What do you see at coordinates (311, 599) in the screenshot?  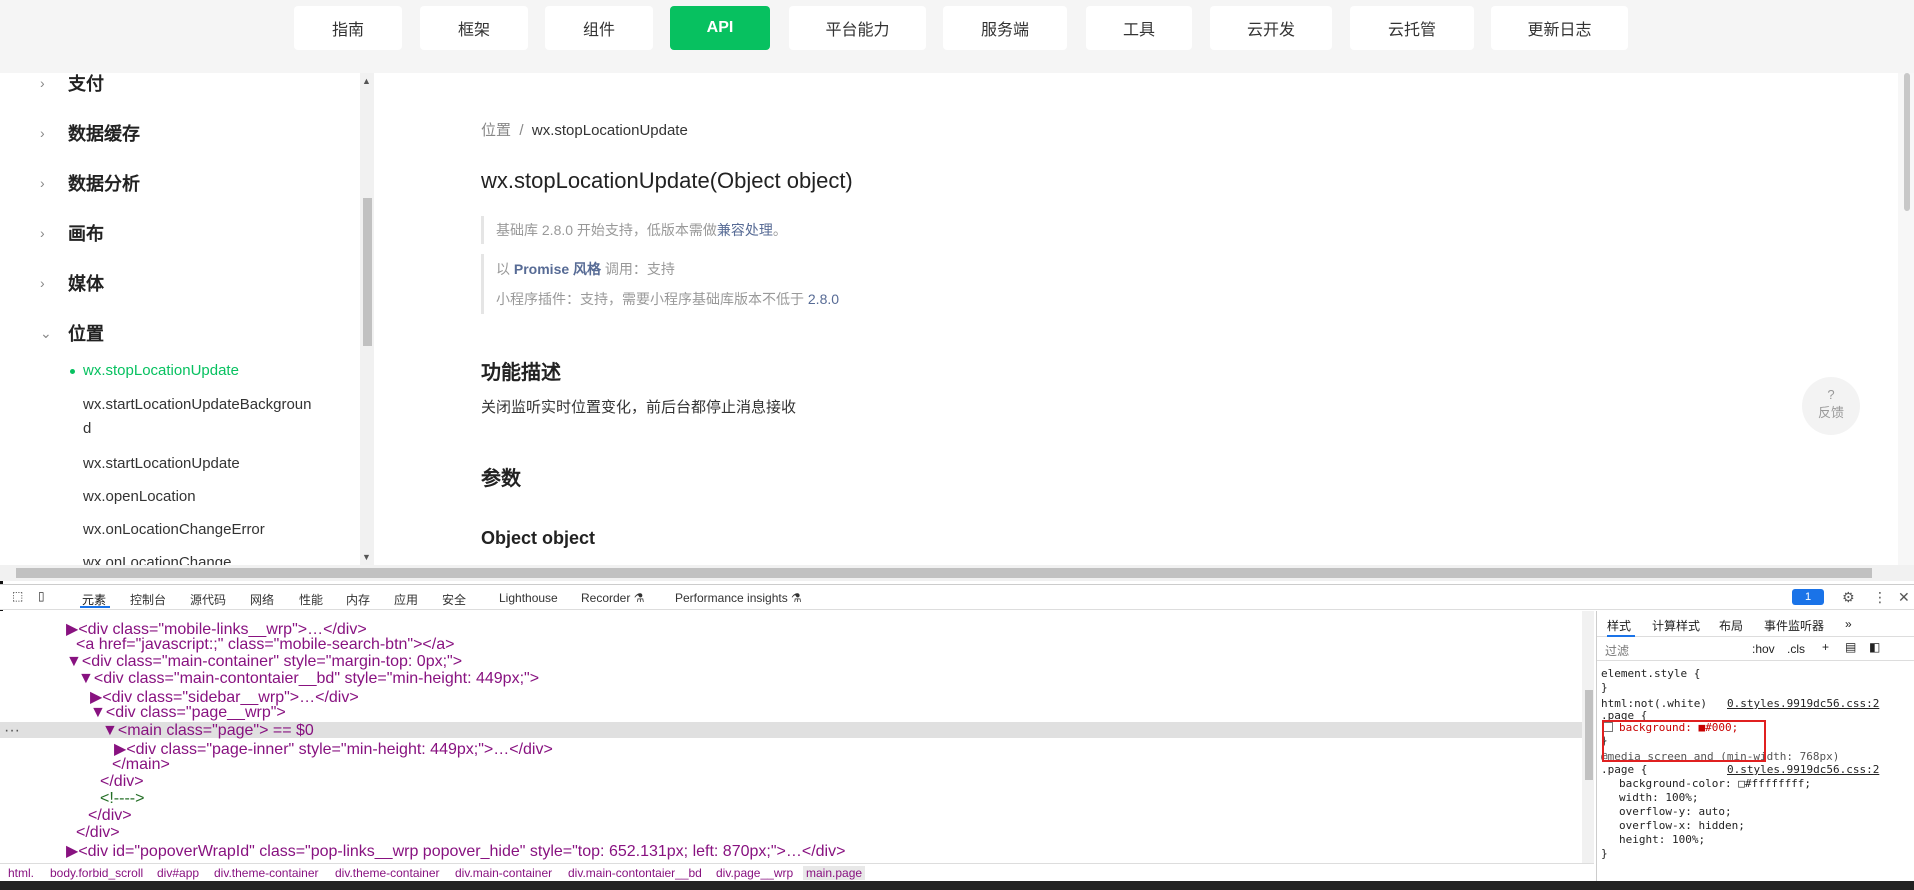 I see `tab-performance: 性能` at bounding box center [311, 599].